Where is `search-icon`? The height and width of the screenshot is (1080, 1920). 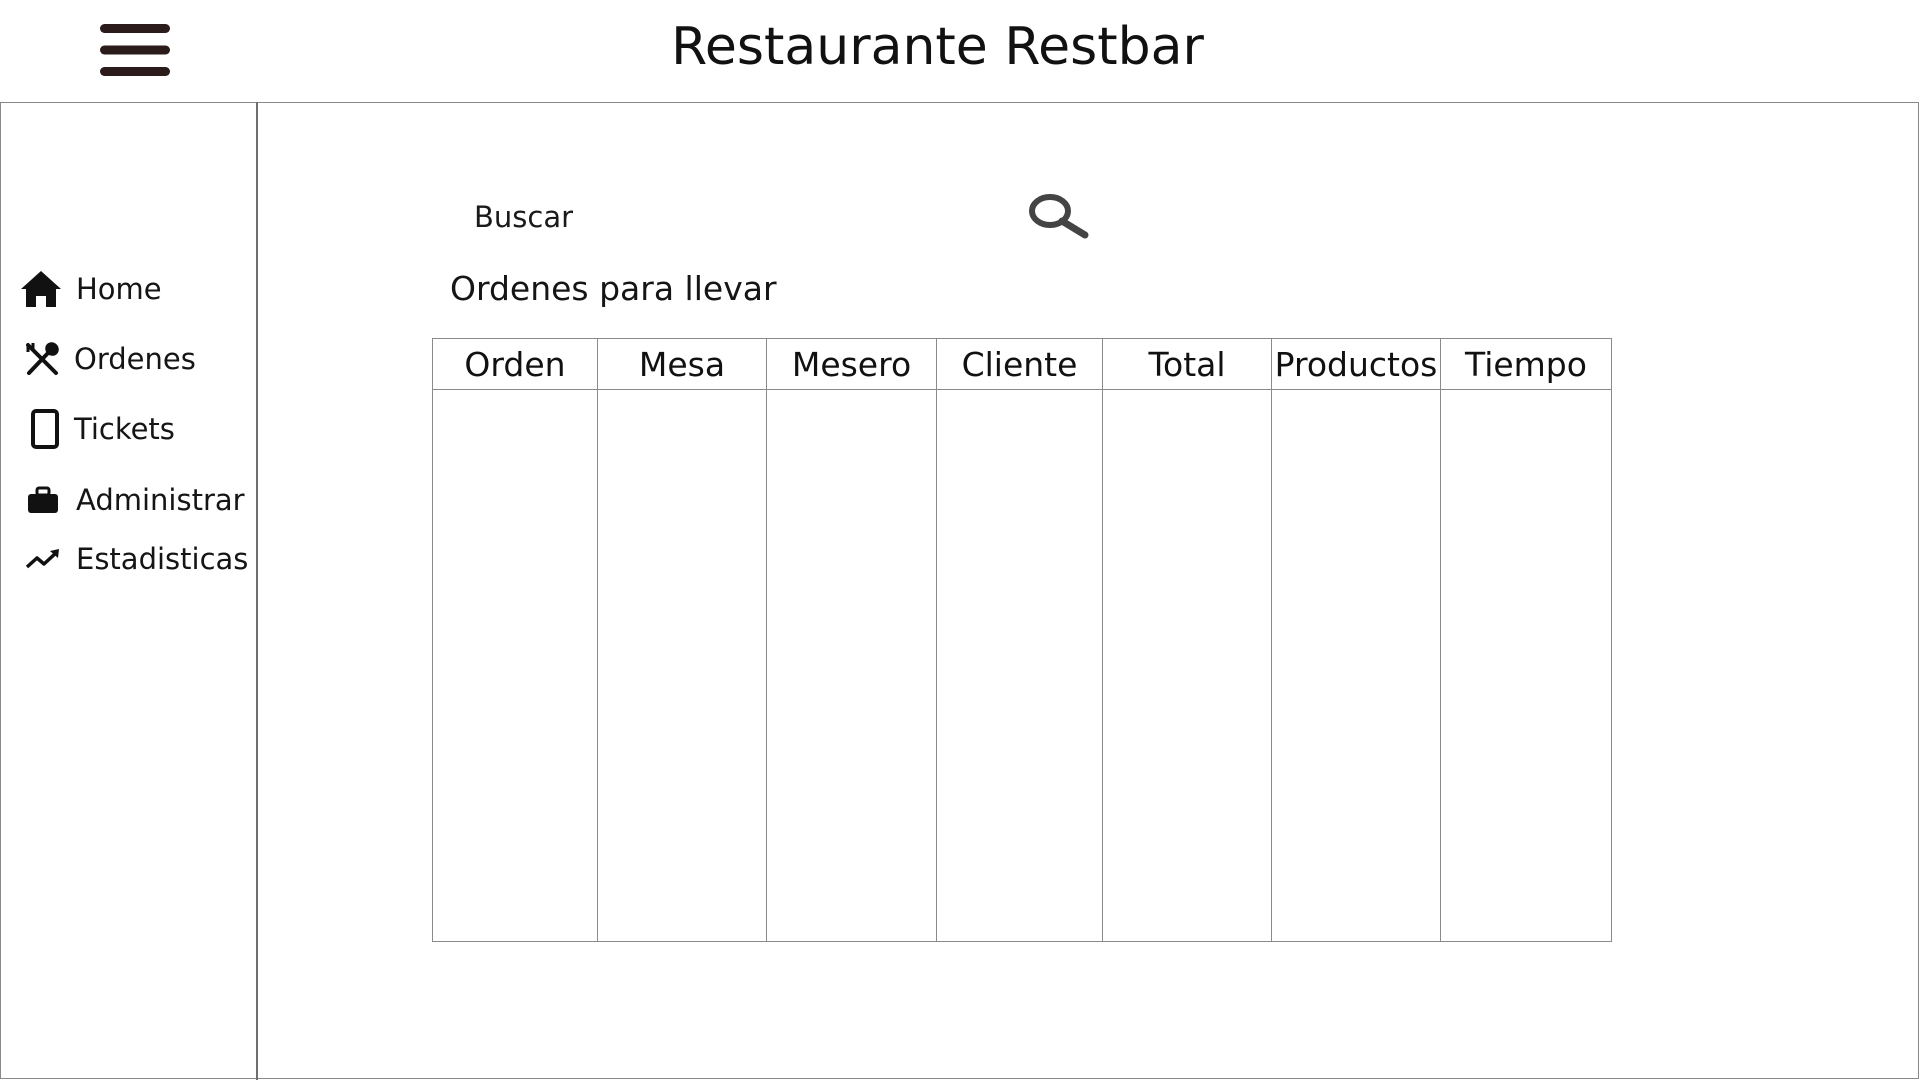 search-icon is located at coordinates (1059, 216).